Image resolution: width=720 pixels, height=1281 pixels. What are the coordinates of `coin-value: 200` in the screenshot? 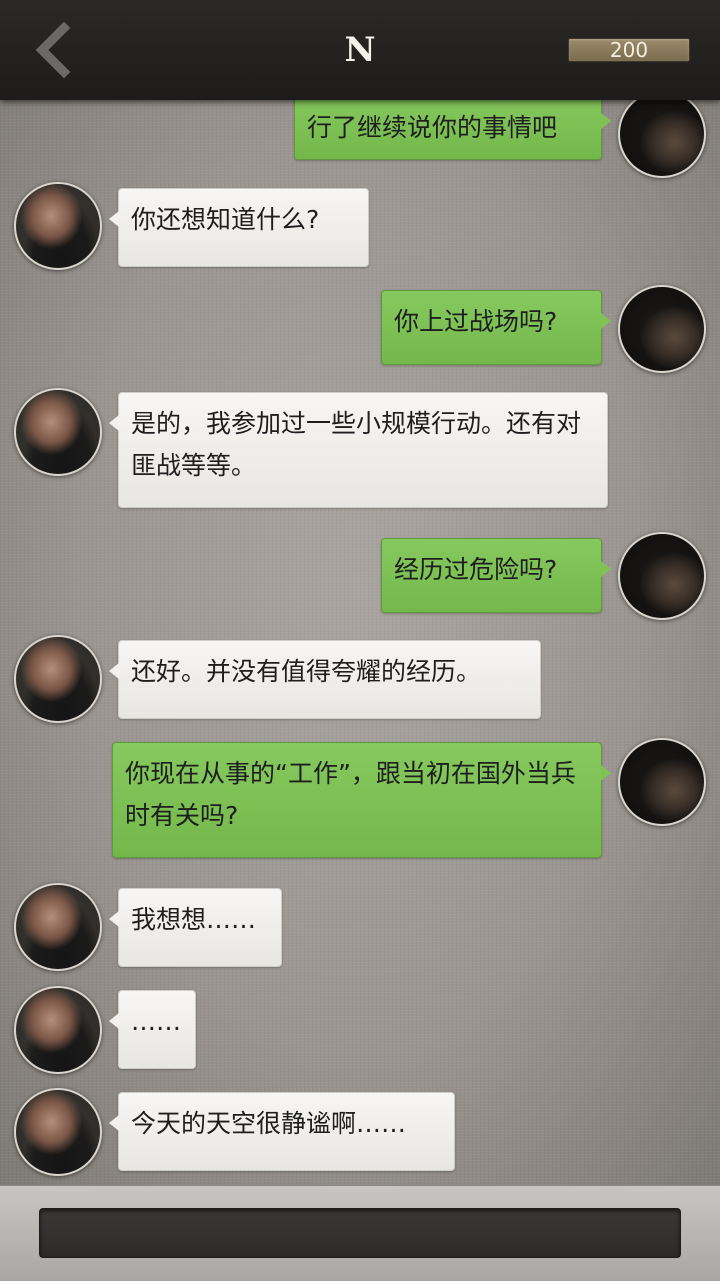 It's located at (629, 50).